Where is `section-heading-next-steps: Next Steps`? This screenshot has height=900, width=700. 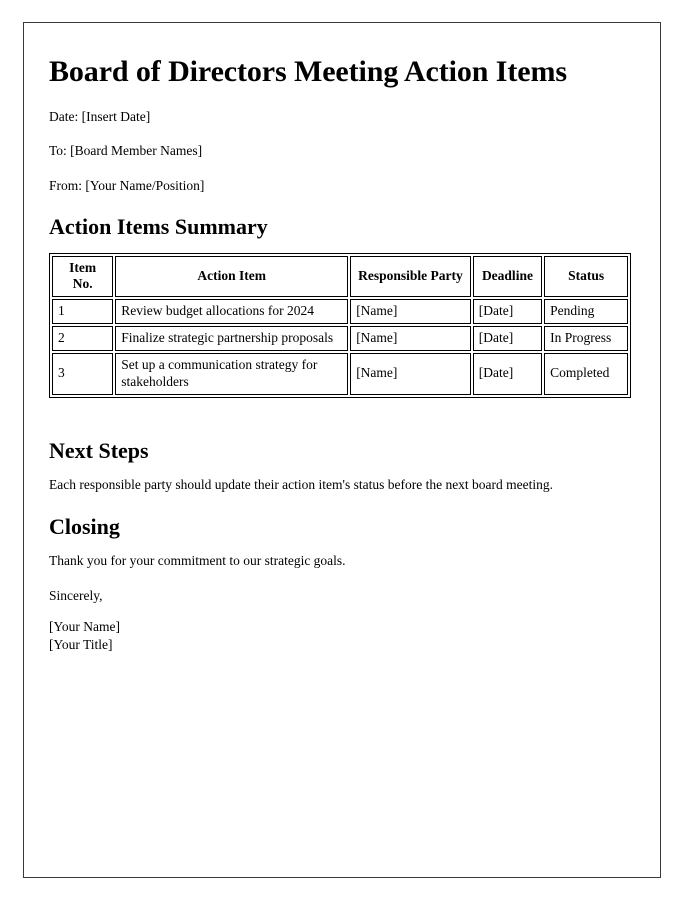 section-heading-next-steps: Next Steps is located at coordinates (99, 450).